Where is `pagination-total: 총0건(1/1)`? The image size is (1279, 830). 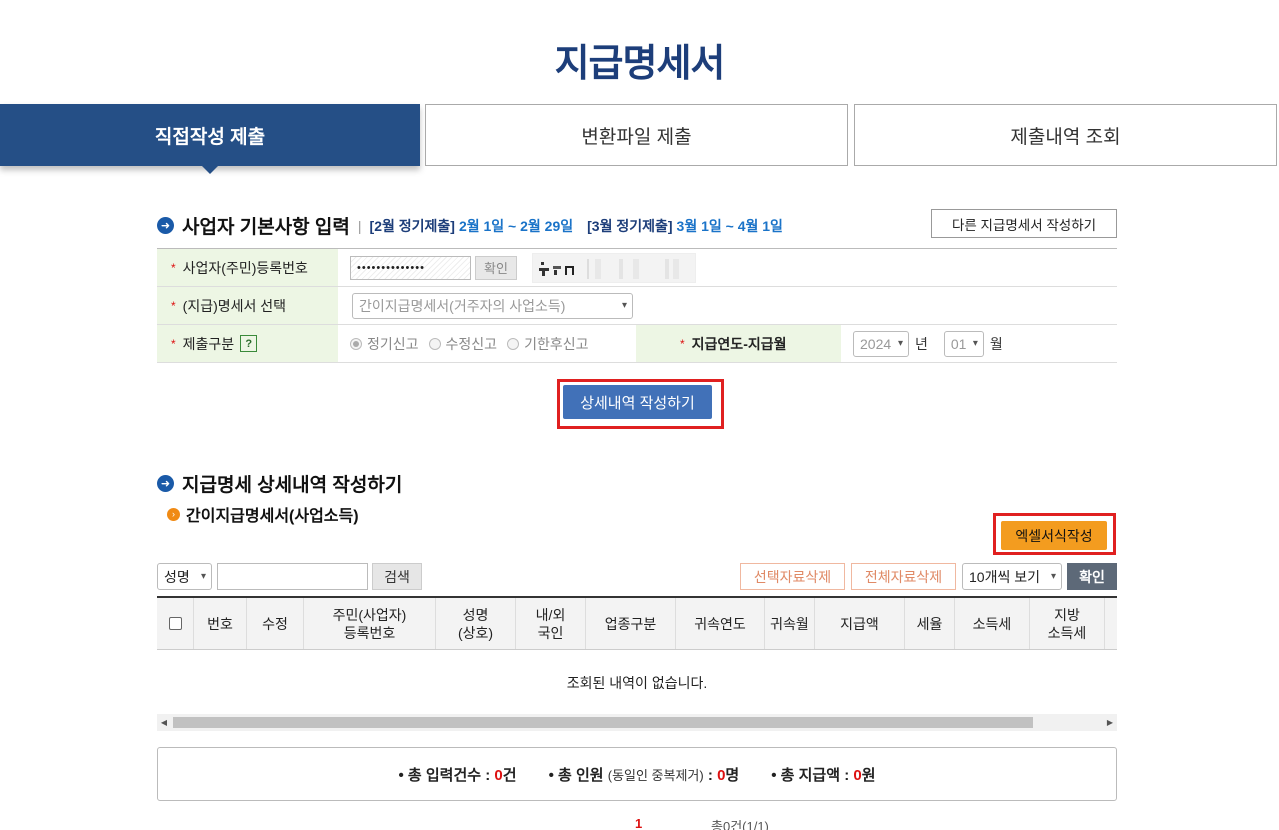 pagination-total: 총0건(1/1) is located at coordinates (740, 824).